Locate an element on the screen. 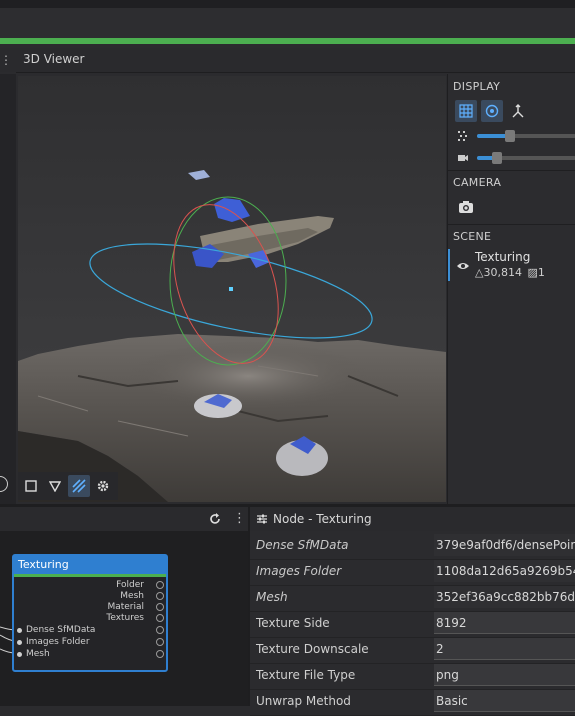 The width and height of the screenshot is (575, 716). input-images-folder: Images Folder is located at coordinates (58, 642).